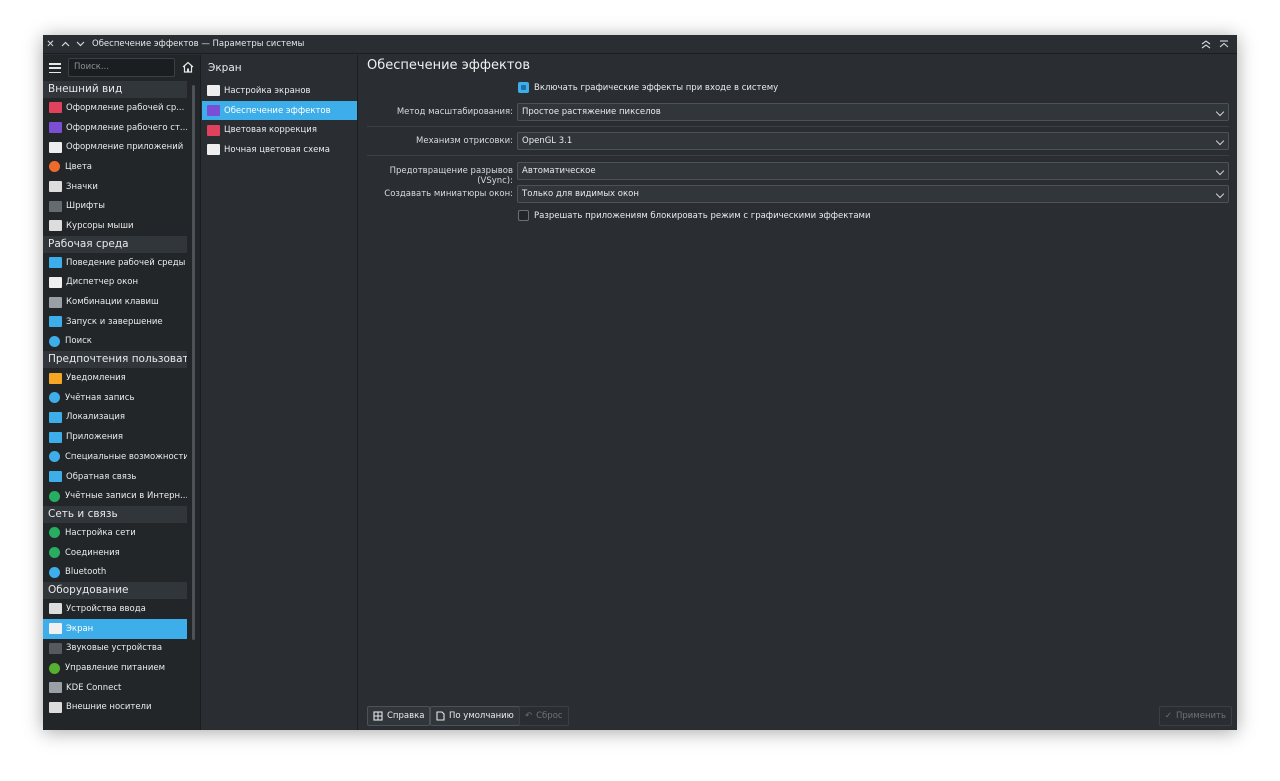 The width and height of the screenshot is (1280, 781). I want to click on subcategory-item: Цветовая коррекция, so click(279, 130).